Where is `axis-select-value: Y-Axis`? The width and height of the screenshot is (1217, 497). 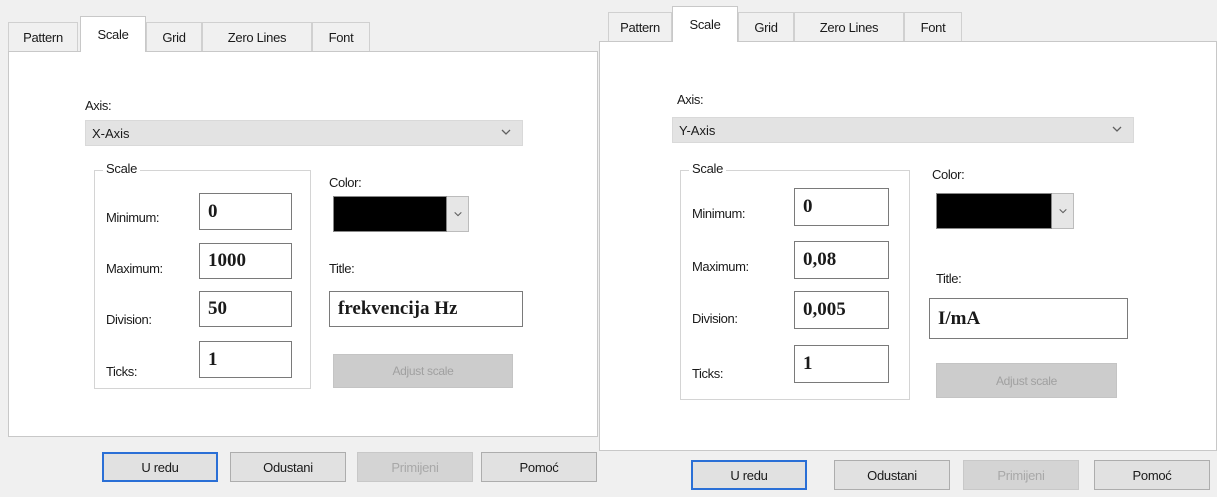
axis-select-value: Y-Axis is located at coordinates (697, 130).